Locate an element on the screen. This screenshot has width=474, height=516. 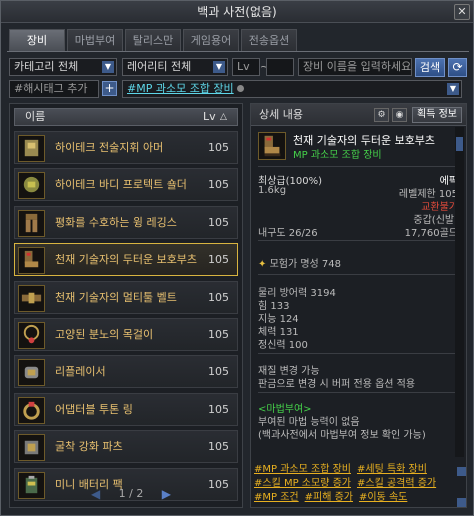
hashtag-link: #피해 증가 is located at coordinates (329, 497).